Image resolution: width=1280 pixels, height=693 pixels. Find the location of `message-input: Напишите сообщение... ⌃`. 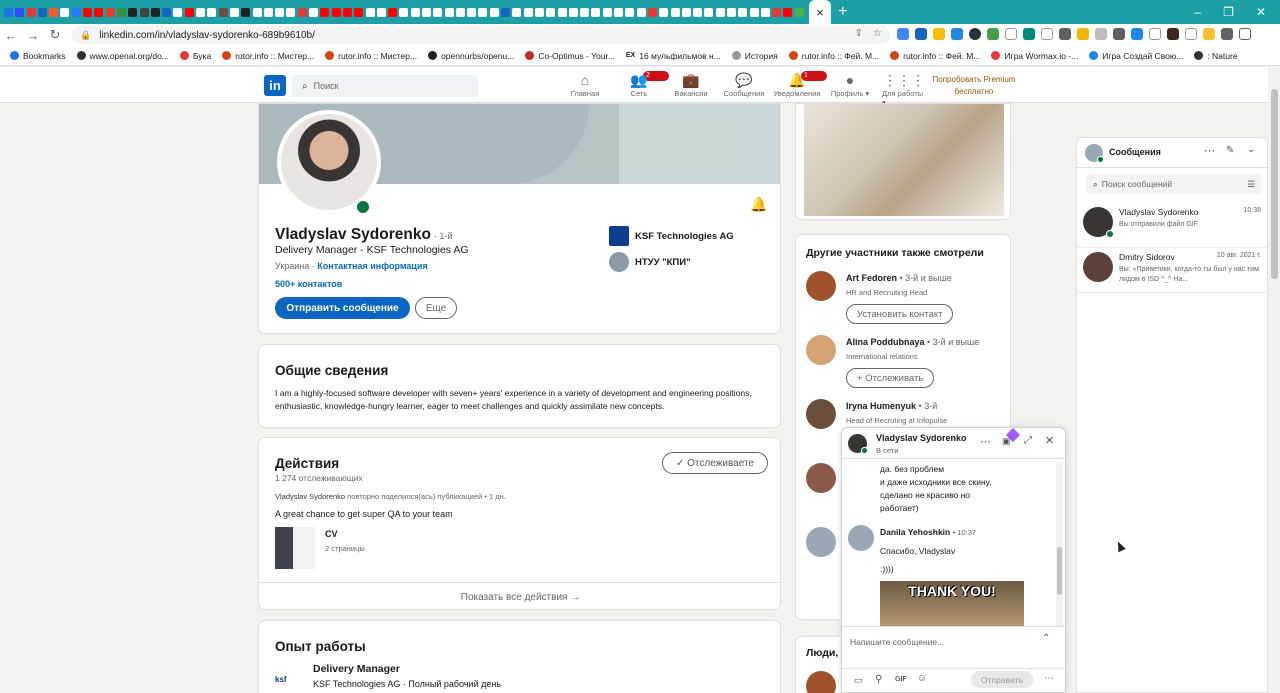

message-input: Напишите сообщение... ⌃ is located at coordinates (953, 646).